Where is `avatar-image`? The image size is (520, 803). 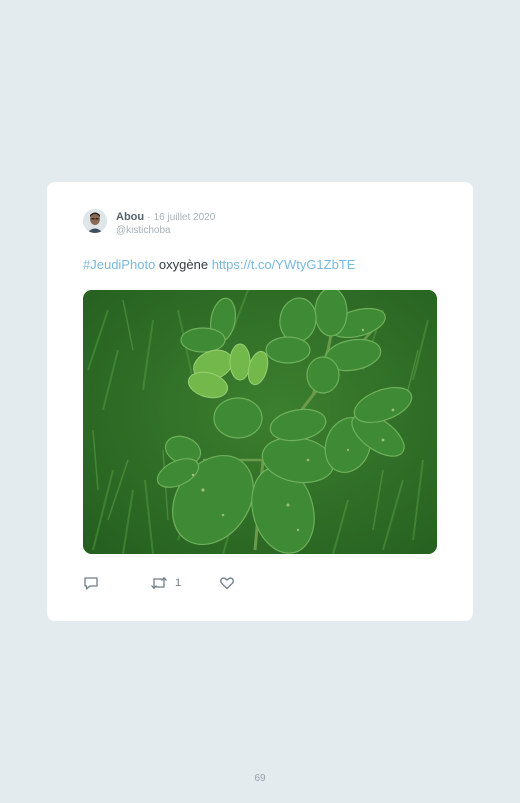 avatar-image is located at coordinates (95, 221).